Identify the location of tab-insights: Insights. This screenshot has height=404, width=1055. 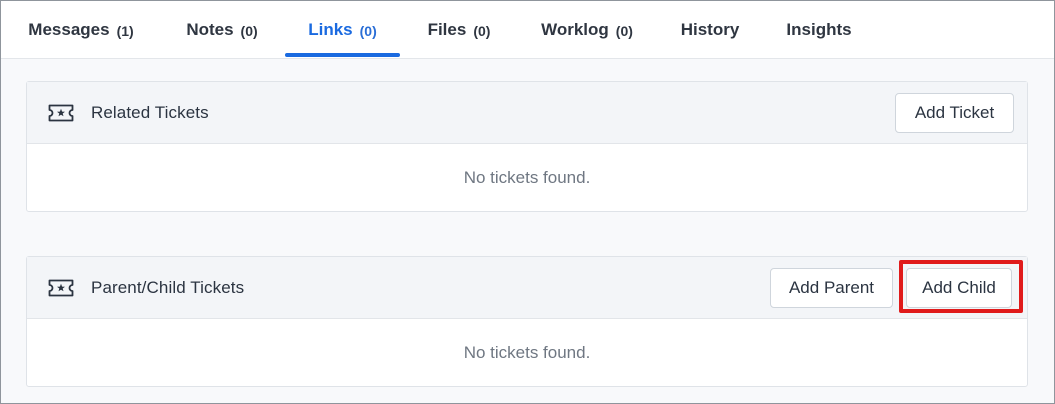
(819, 29).